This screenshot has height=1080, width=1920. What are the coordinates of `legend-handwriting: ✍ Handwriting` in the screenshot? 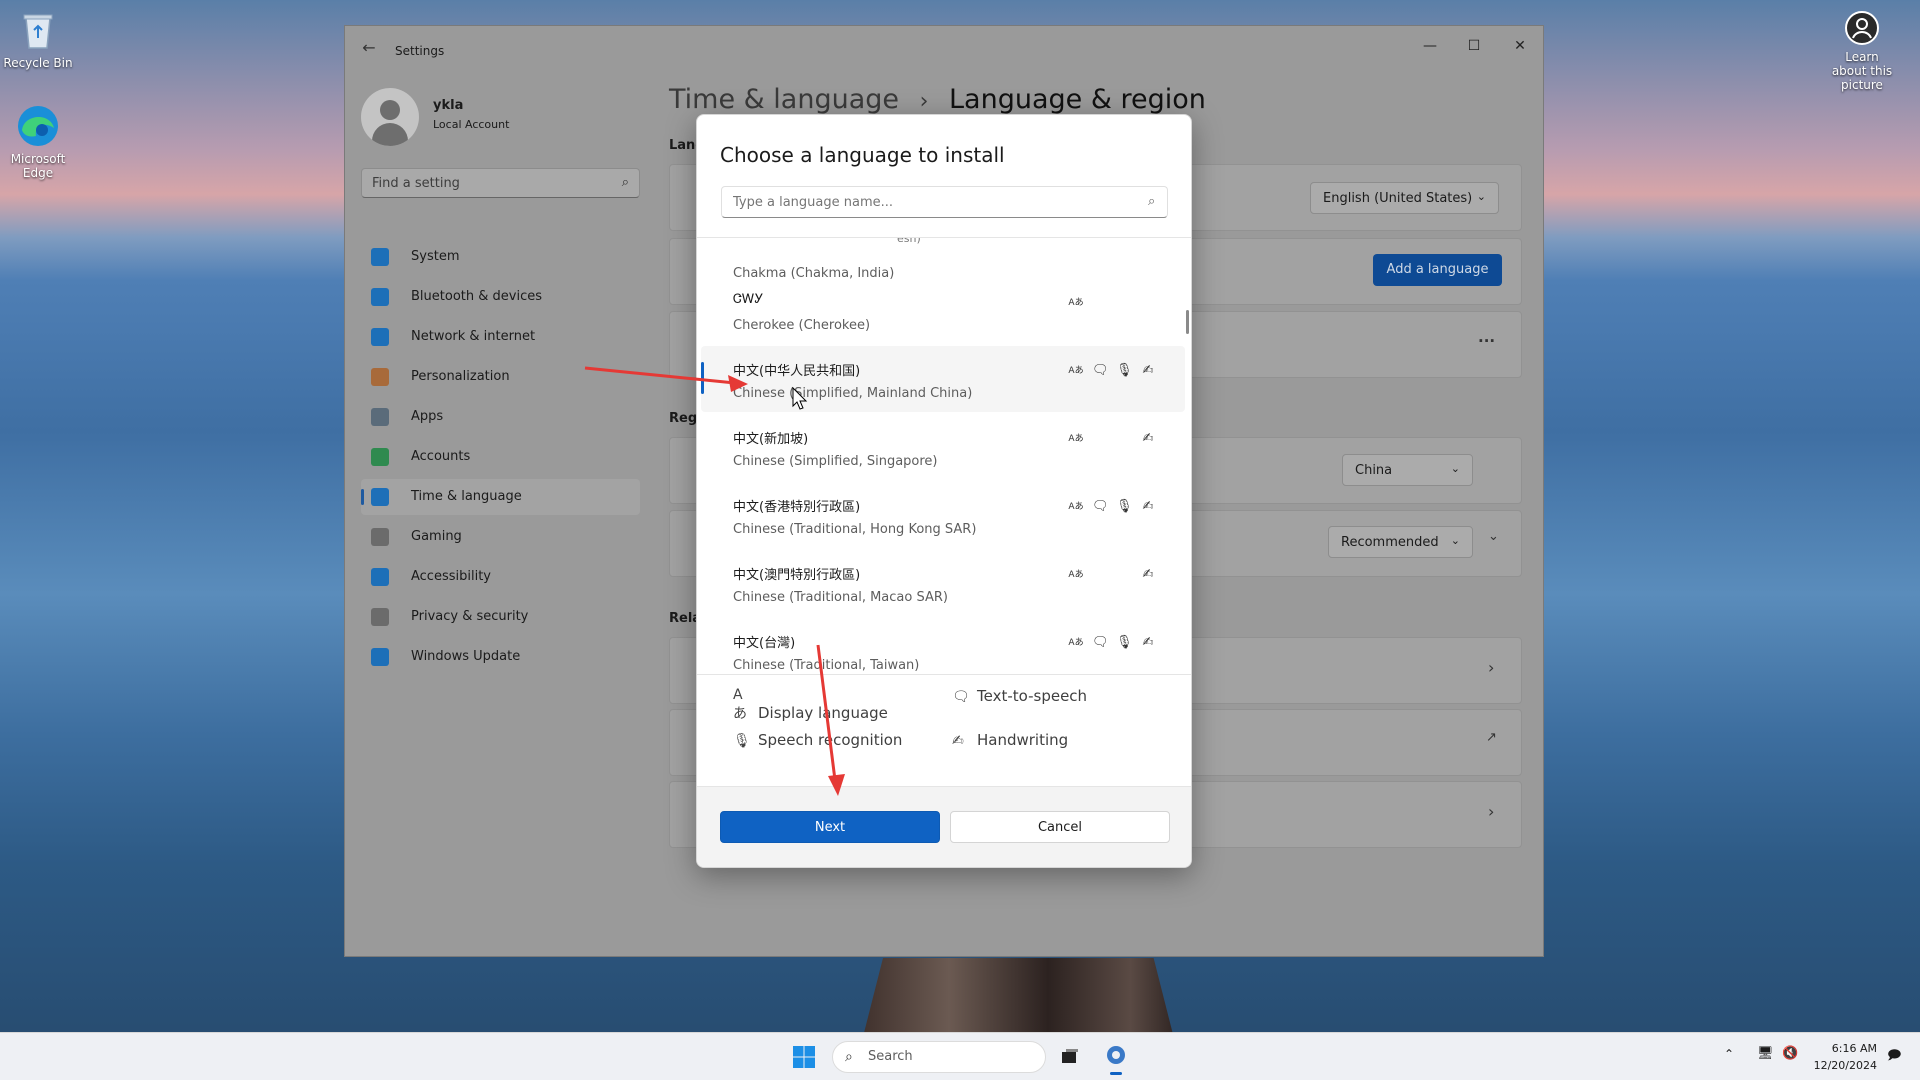 It's located at (1010, 740).